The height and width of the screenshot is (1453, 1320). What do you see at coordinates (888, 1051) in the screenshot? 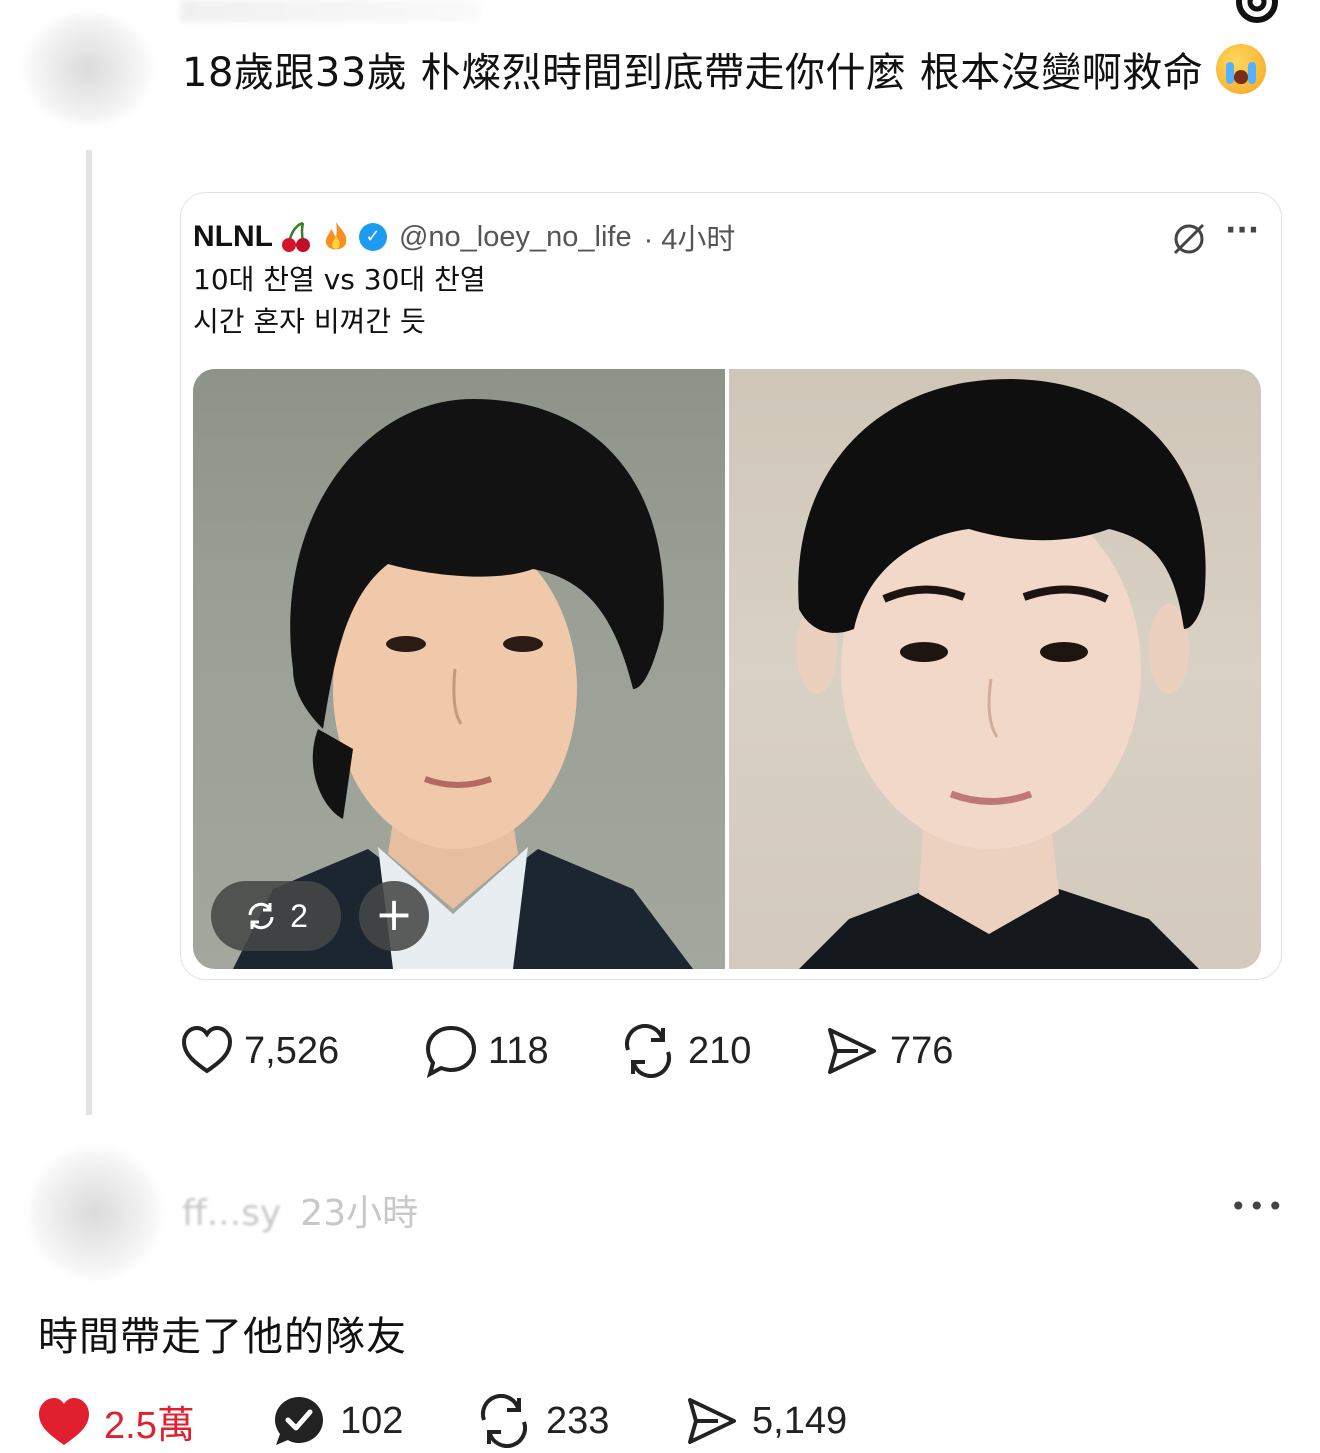
I see `share-button: 776` at bounding box center [888, 1051].